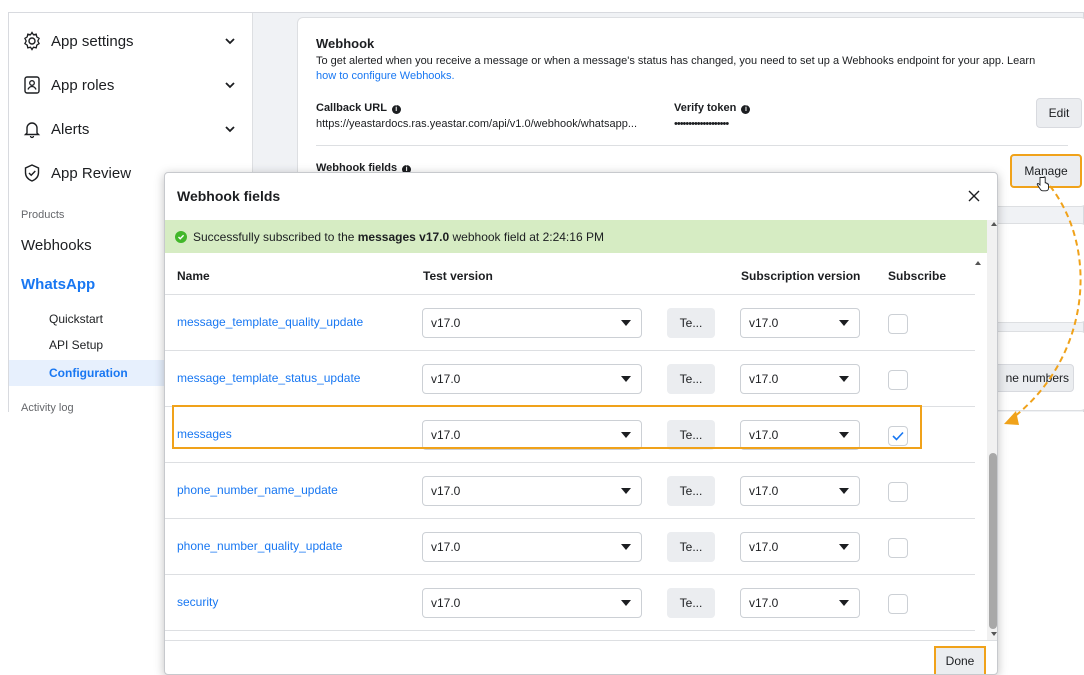 The image size is (1084, 675). Describe the element at coordinates (70, 129) in the screenshot. I see `sidebar-item-label: Alerts` at that location.